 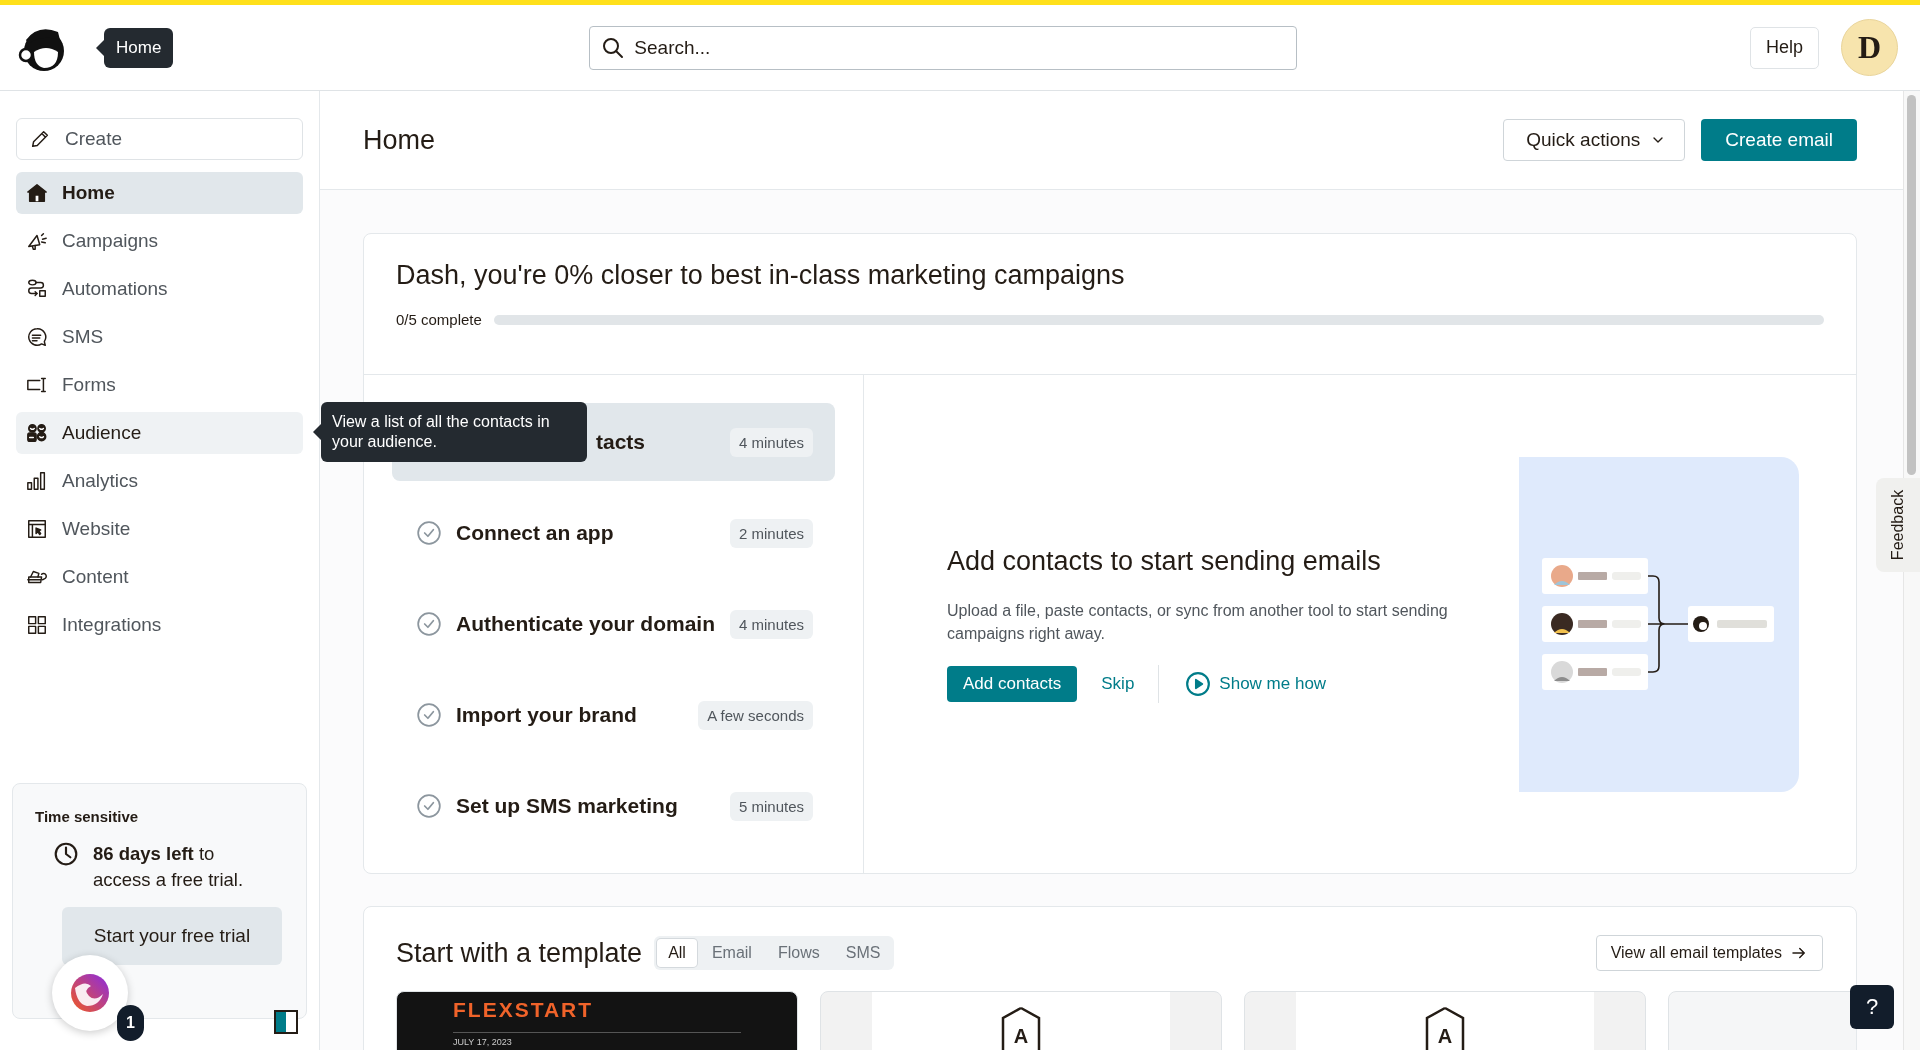 I want to click on chat-icon, so click(x=37, y=337).